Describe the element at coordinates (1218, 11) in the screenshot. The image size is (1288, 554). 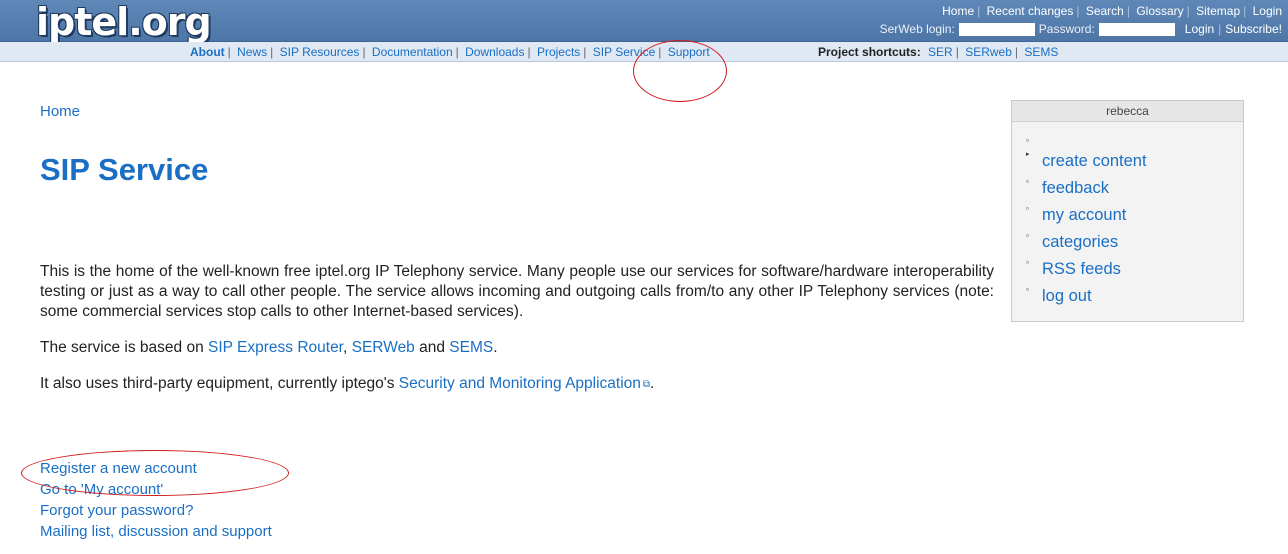
I see `top-link-sitemap: Sitemap` at that location.